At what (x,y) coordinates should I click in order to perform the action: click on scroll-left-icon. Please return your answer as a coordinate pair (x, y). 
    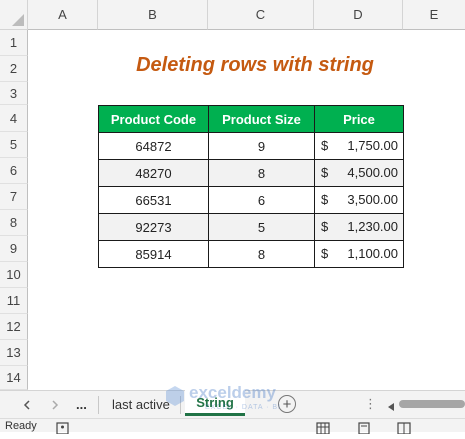
    Looking at the image, I should click on (391, 405).